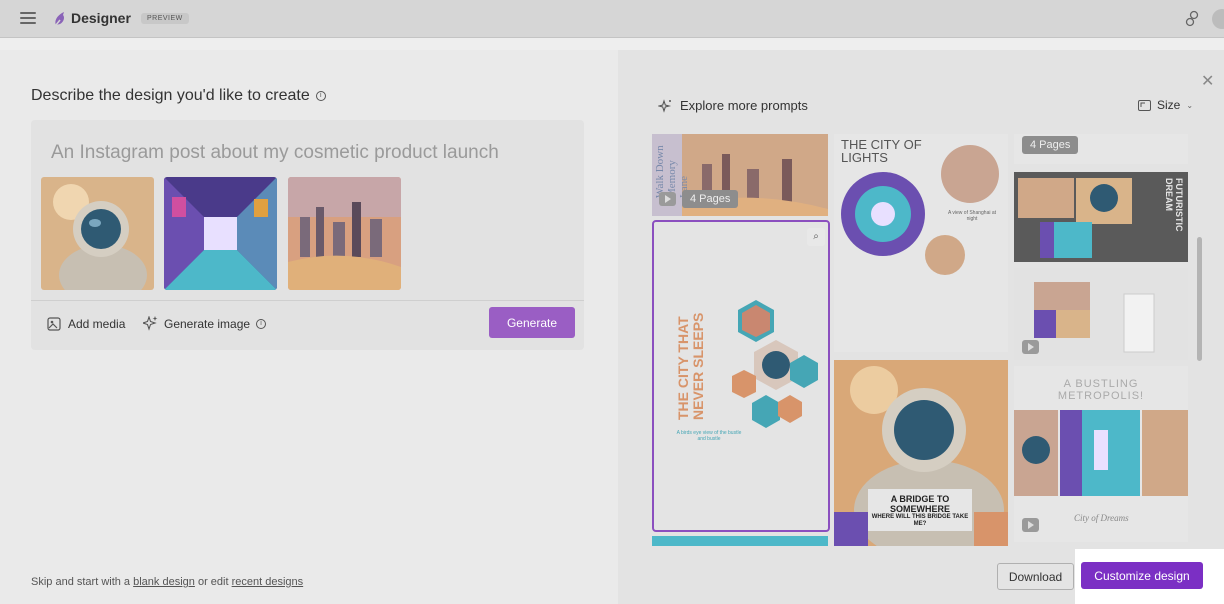  I want to click on skip-prefix: Skip and start with a, so click(81, 582).